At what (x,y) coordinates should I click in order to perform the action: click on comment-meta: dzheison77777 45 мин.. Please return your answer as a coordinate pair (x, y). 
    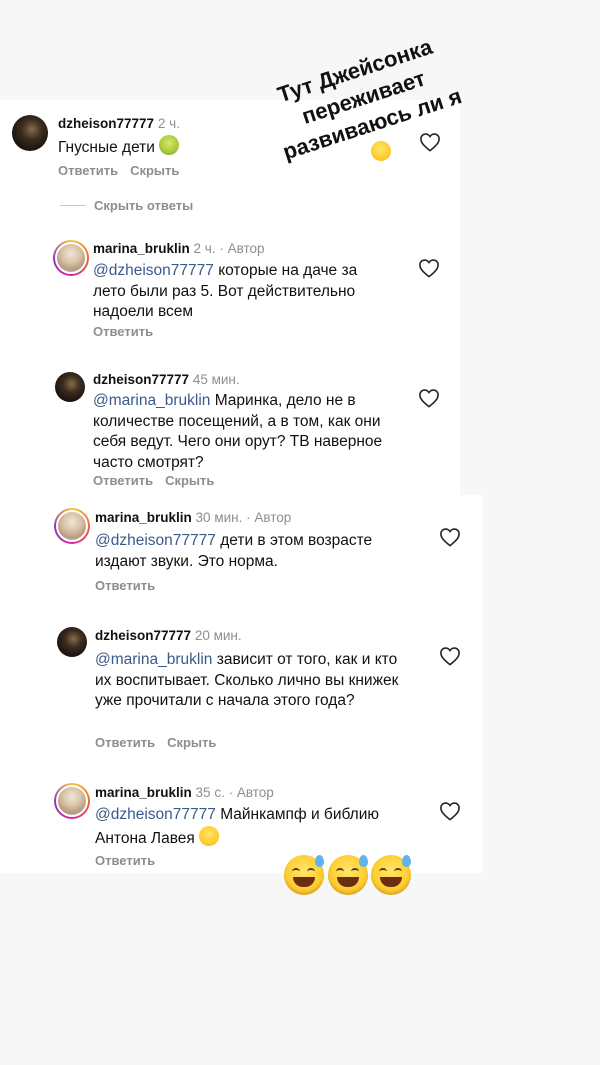
    Looking at the image, I should click on (166, 379).